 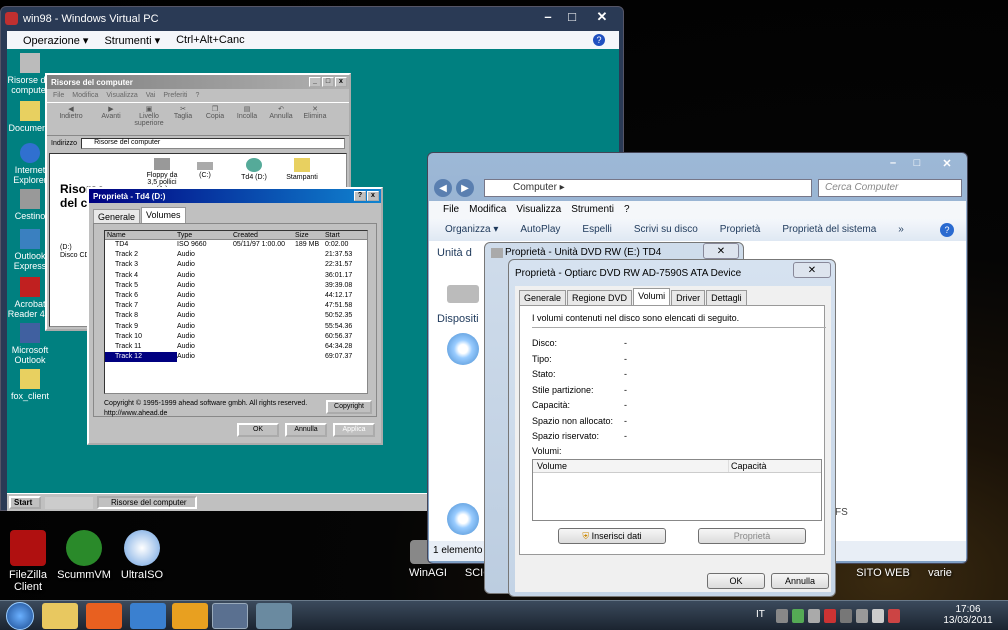 What do you see at coordinates (254, 169) in the screenshot?
I see `d-drive: Td4 (D:)` at bounding box center [254, 169].